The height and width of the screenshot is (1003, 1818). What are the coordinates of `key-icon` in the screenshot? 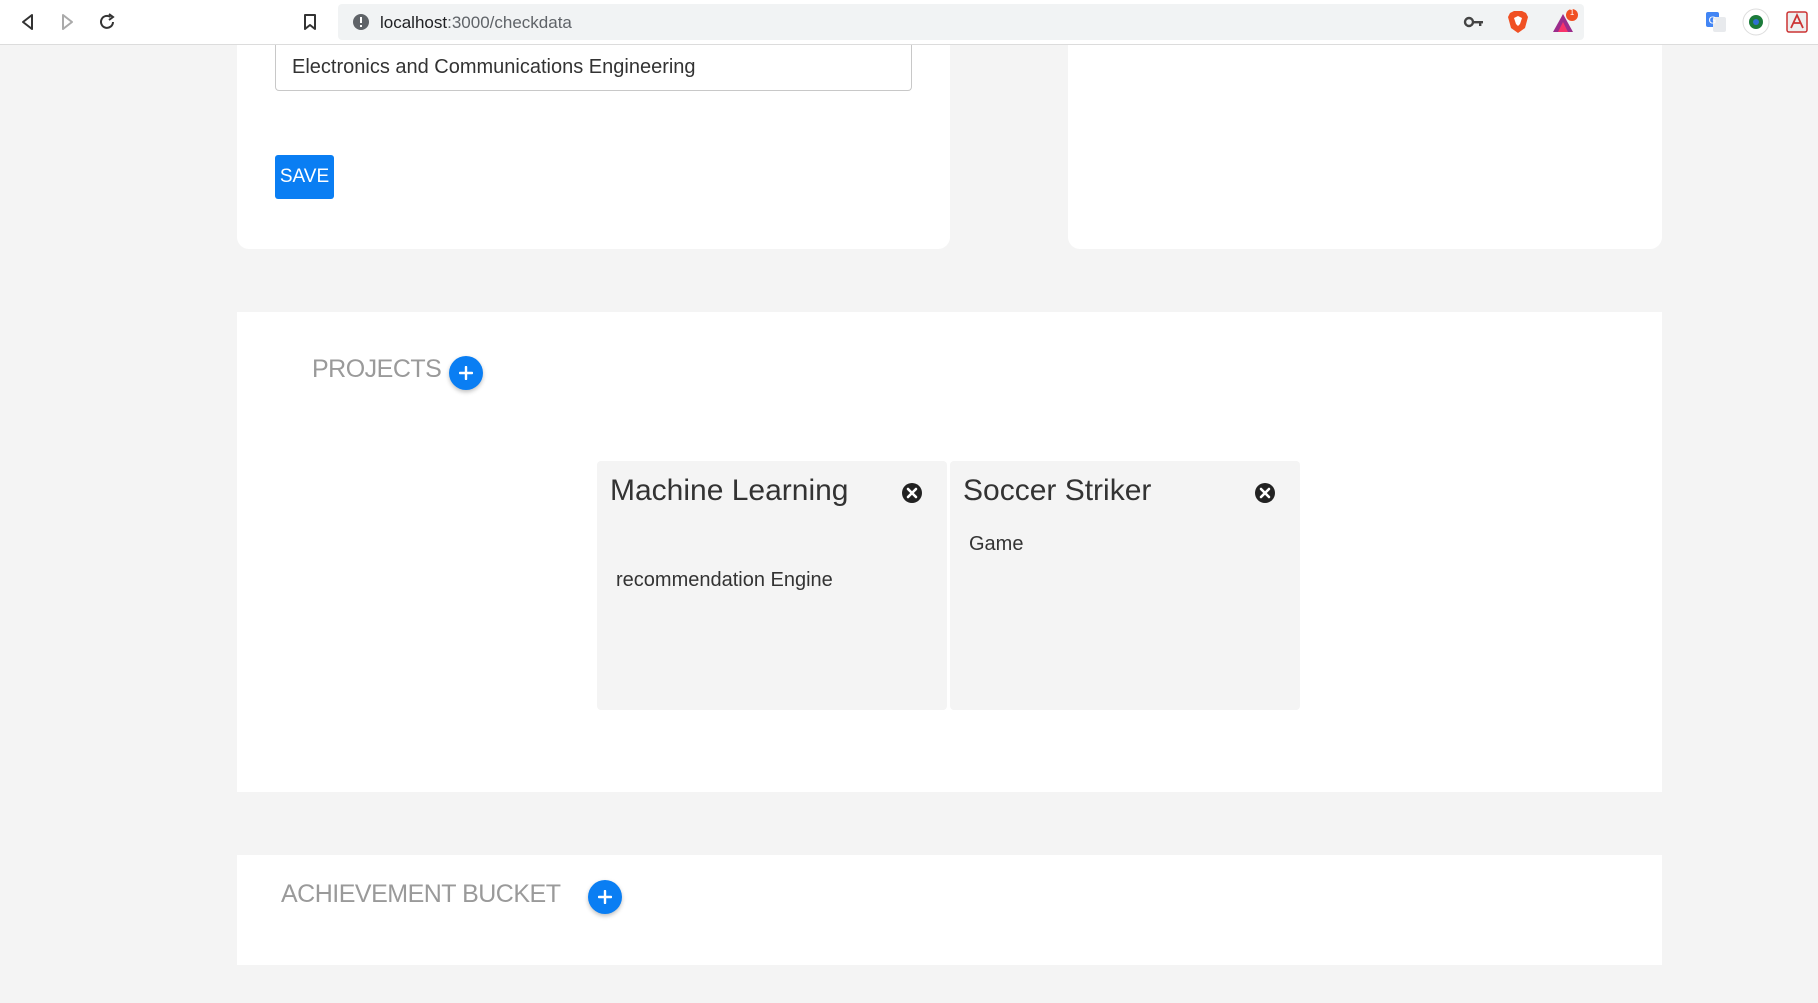 It's located at (1474, 22).